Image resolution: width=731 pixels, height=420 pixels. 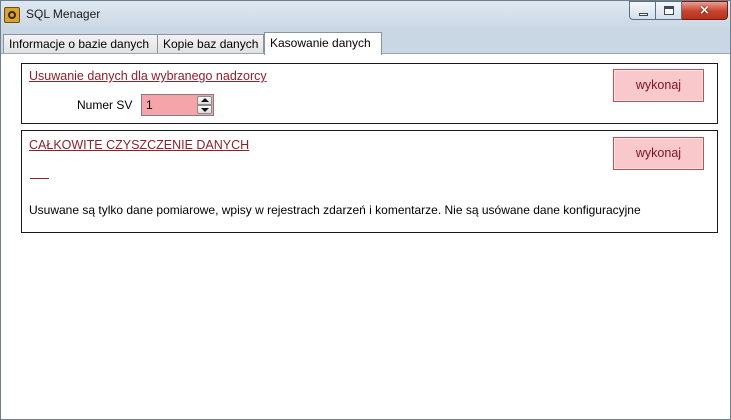 What do you see at coordinates (658, 153) in the screenshot?
I see `execute-full-clear-button: wykonaj` at bounding box center [658, 153].